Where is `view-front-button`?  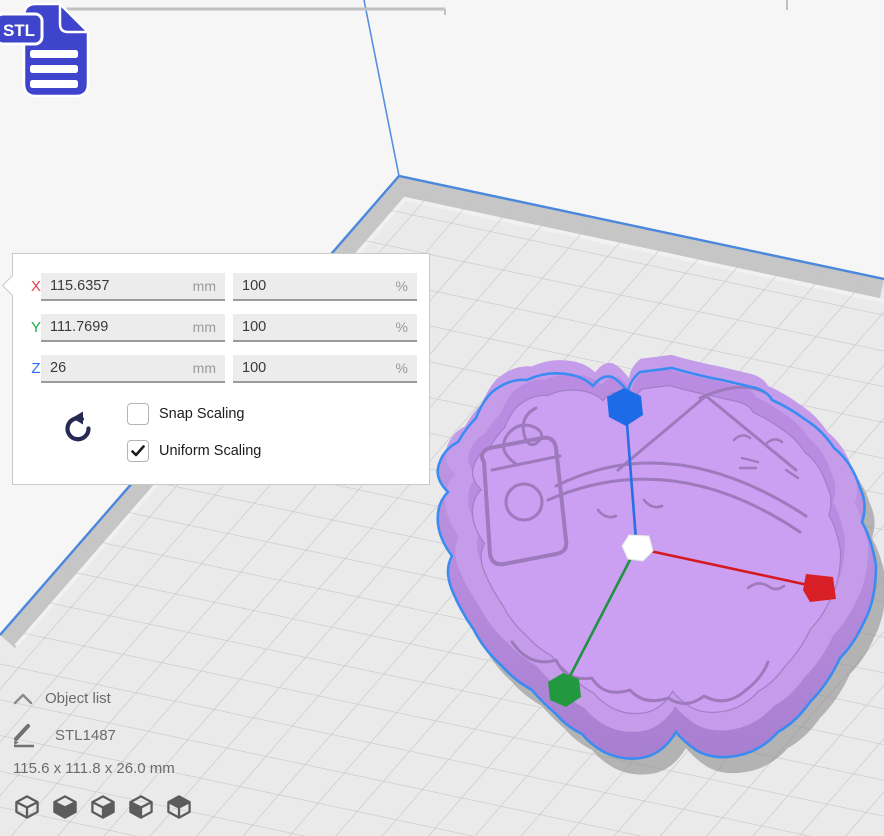
view-front-button is located at coordinates (65, 807).